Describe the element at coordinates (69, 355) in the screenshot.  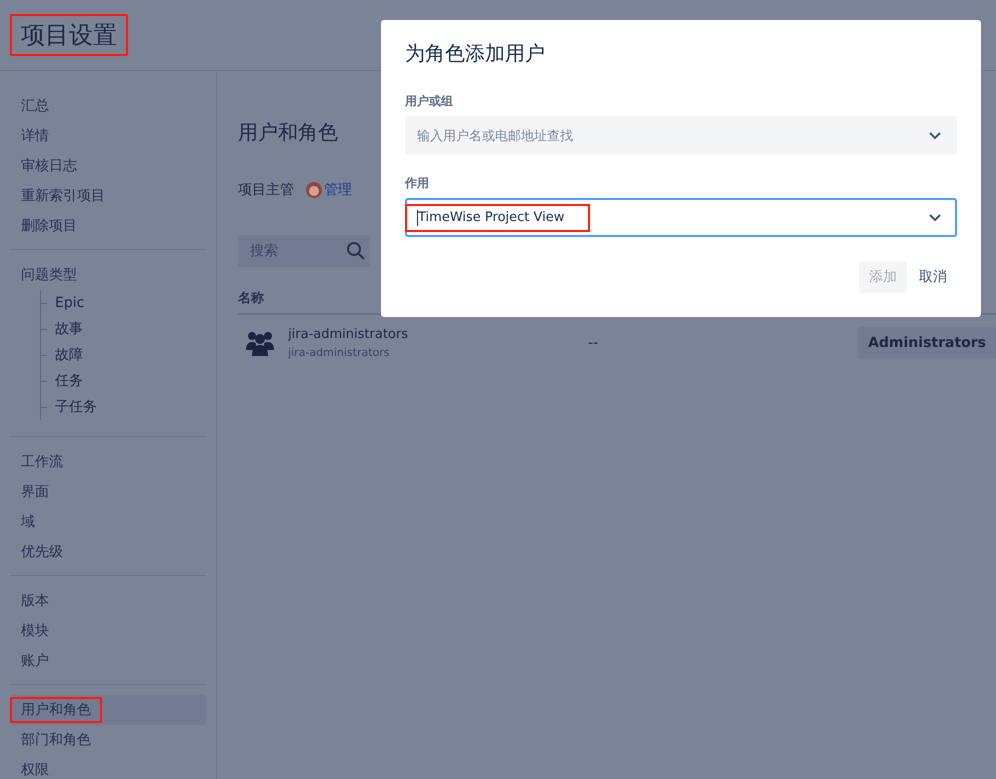
I see `sidebar-item: 故障` at that location.